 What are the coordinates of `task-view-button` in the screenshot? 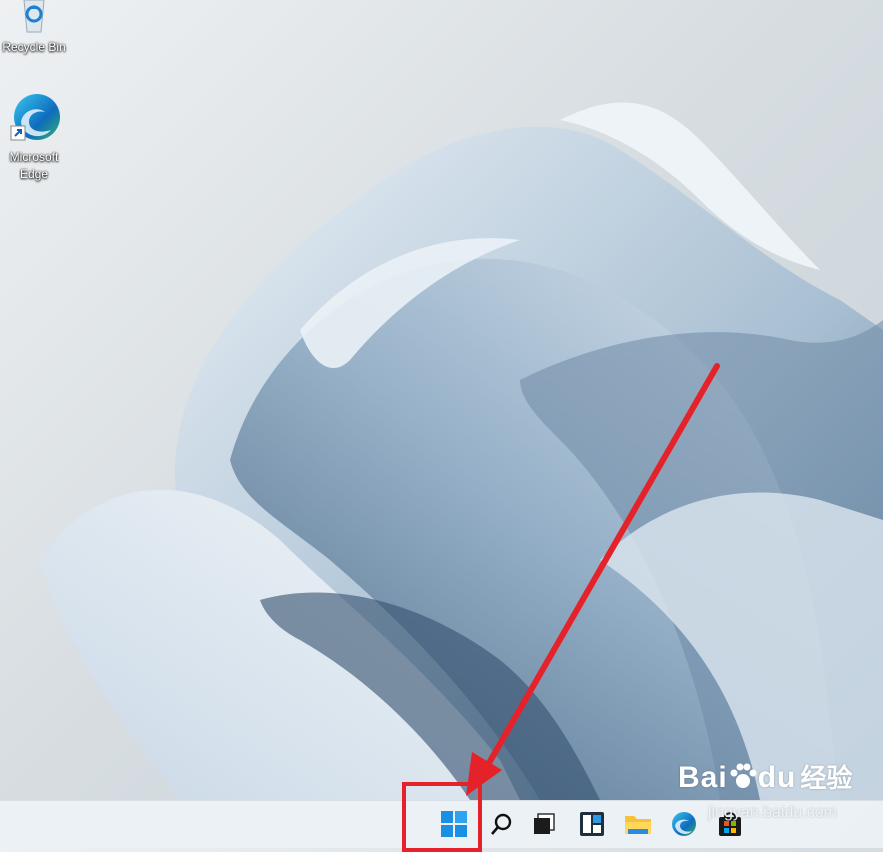 It's located at (544, 824).